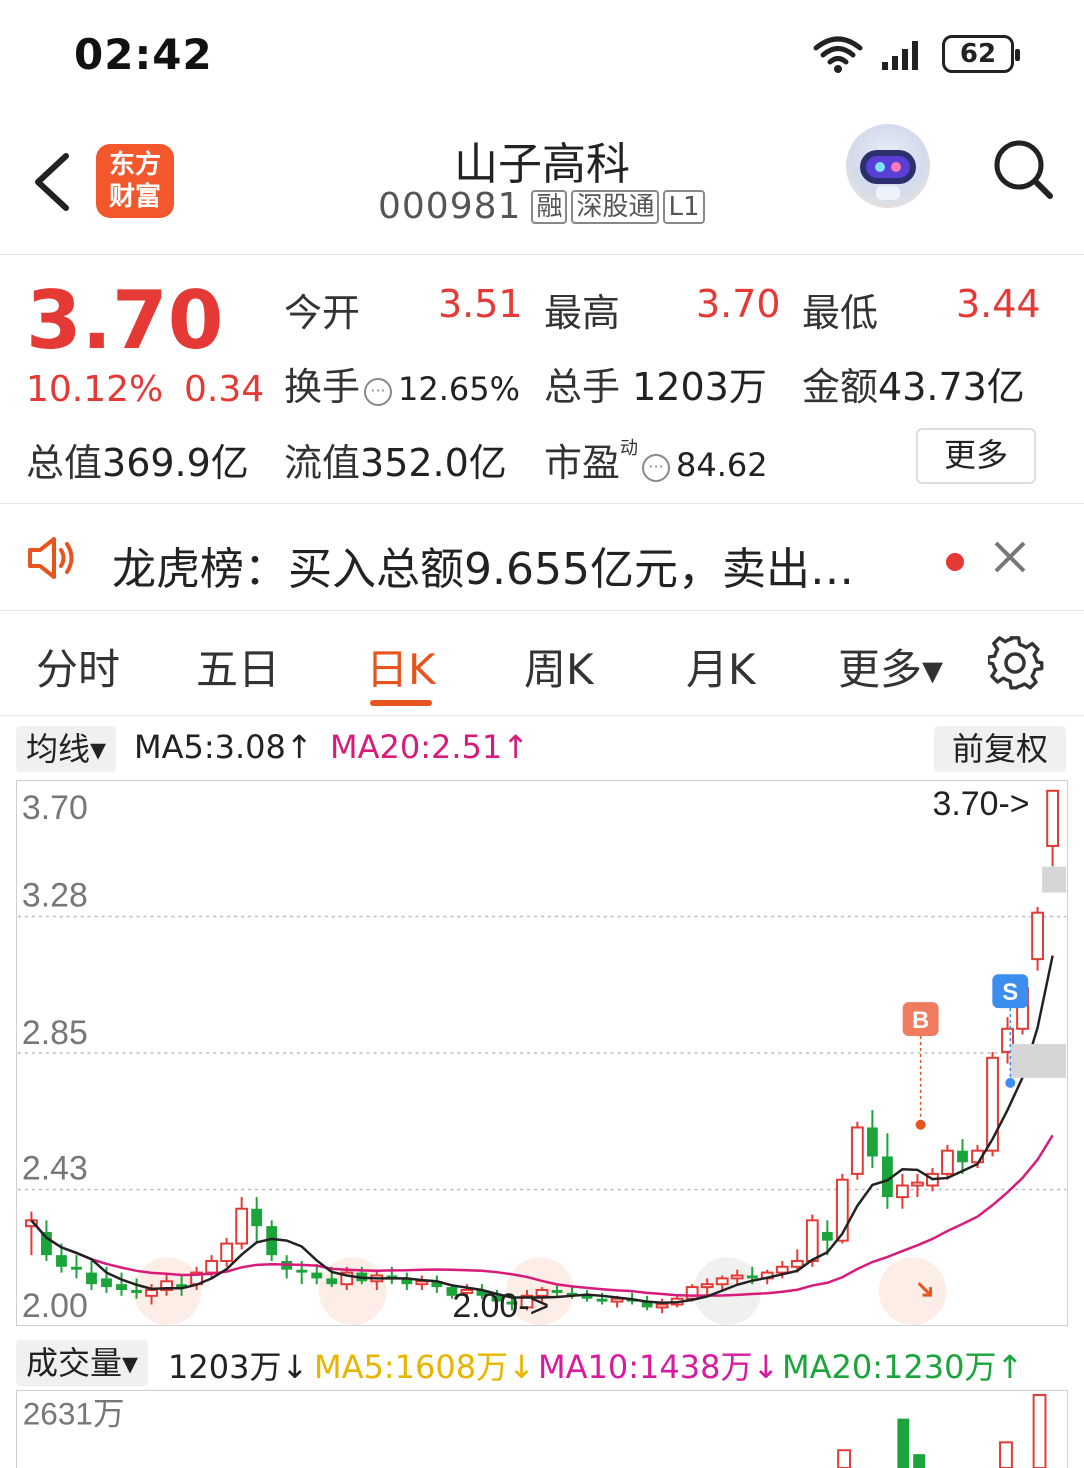 The image size is (1084, 1468). Describe the element at coordinates (920, 1124) in the screenshot. I see `buy-point` at that location.